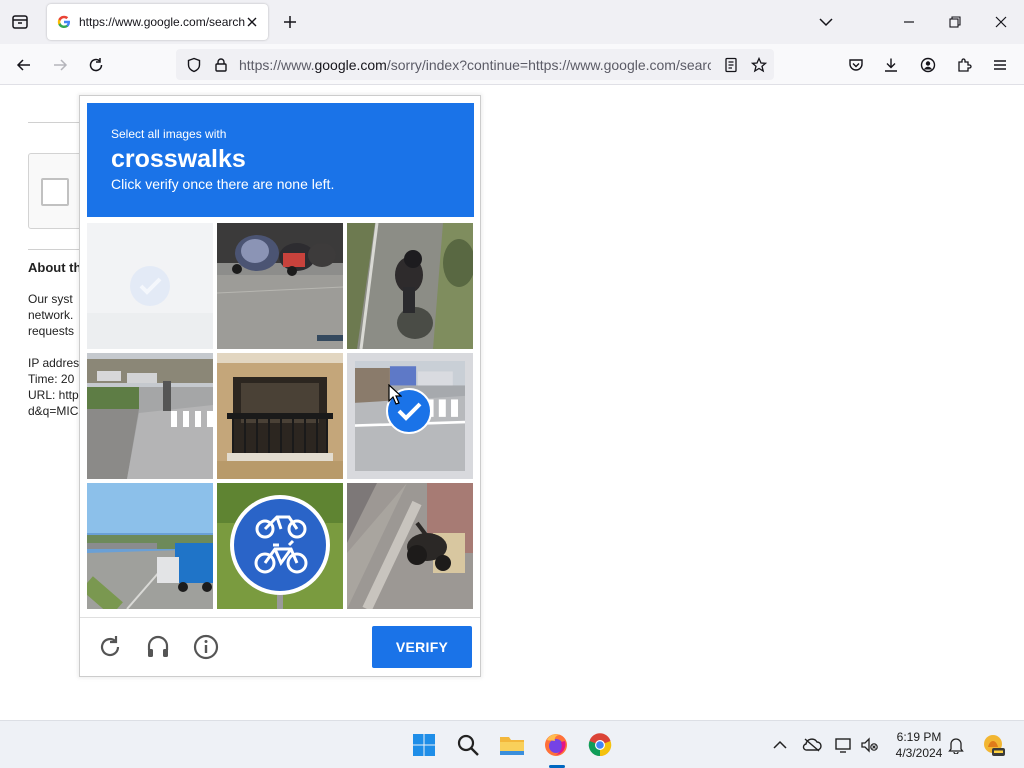  Describe the element at coordinates (956, 745) in the screenshot. I see `notification-bell-icon` at that location.